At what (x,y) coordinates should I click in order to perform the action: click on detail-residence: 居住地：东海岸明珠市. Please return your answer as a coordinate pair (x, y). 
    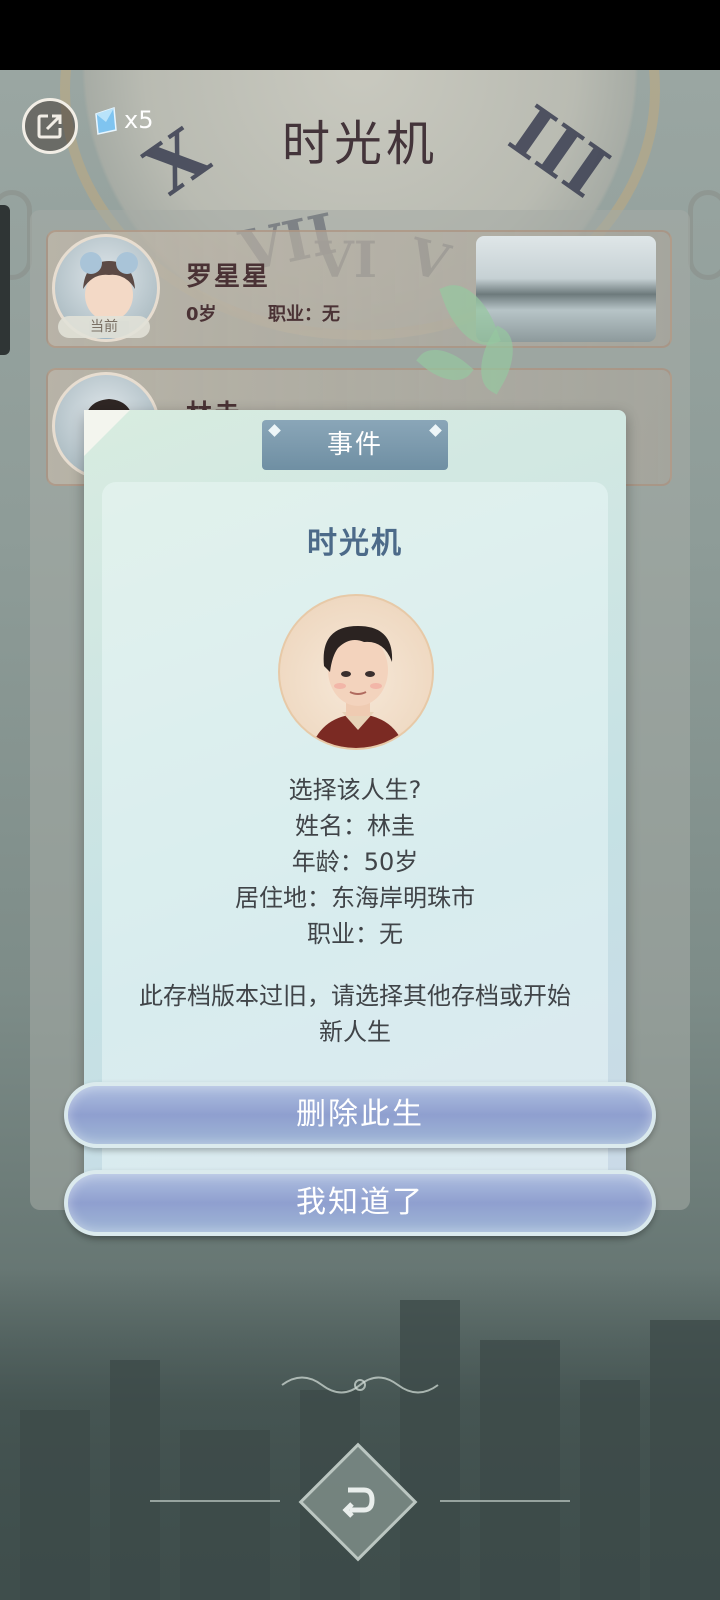
    Looking at the image, I should click on (355, 898).